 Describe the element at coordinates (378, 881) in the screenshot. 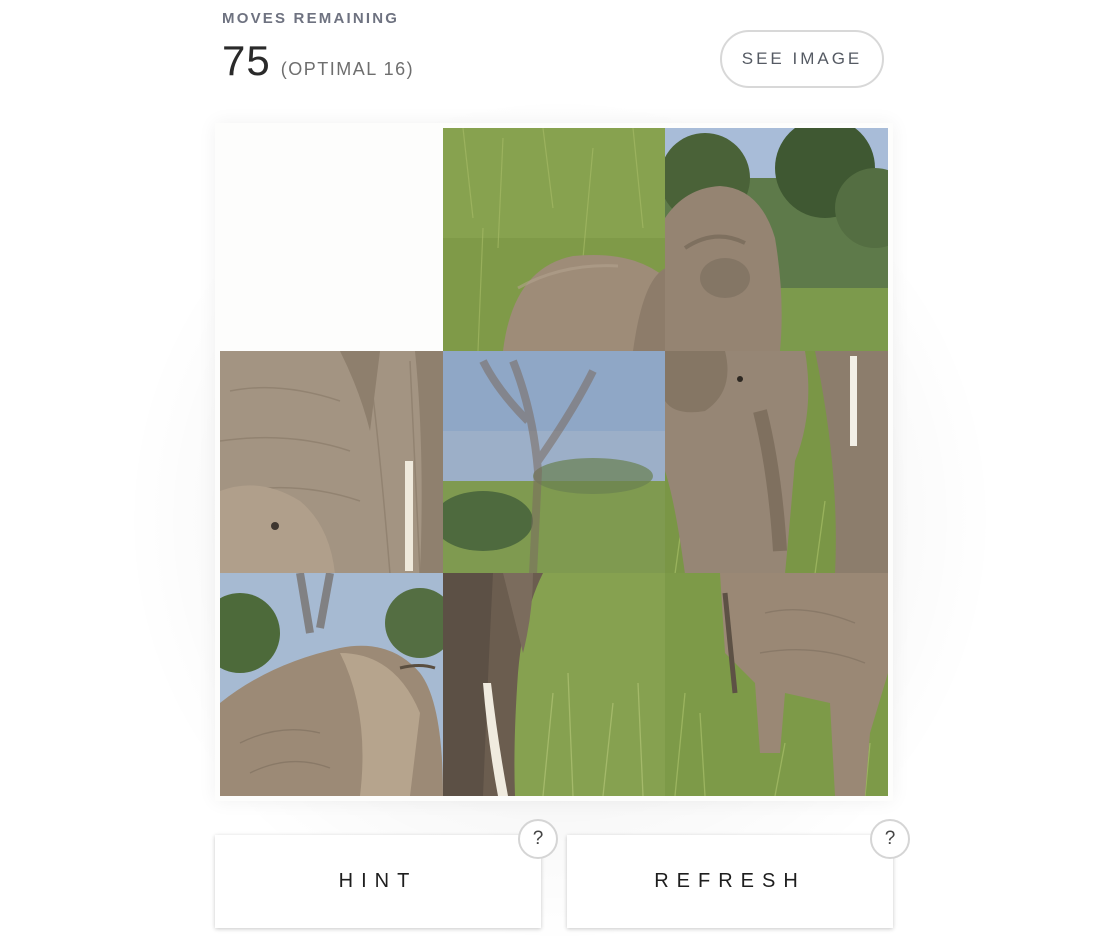

I see `hint-button: HINT` at that location.